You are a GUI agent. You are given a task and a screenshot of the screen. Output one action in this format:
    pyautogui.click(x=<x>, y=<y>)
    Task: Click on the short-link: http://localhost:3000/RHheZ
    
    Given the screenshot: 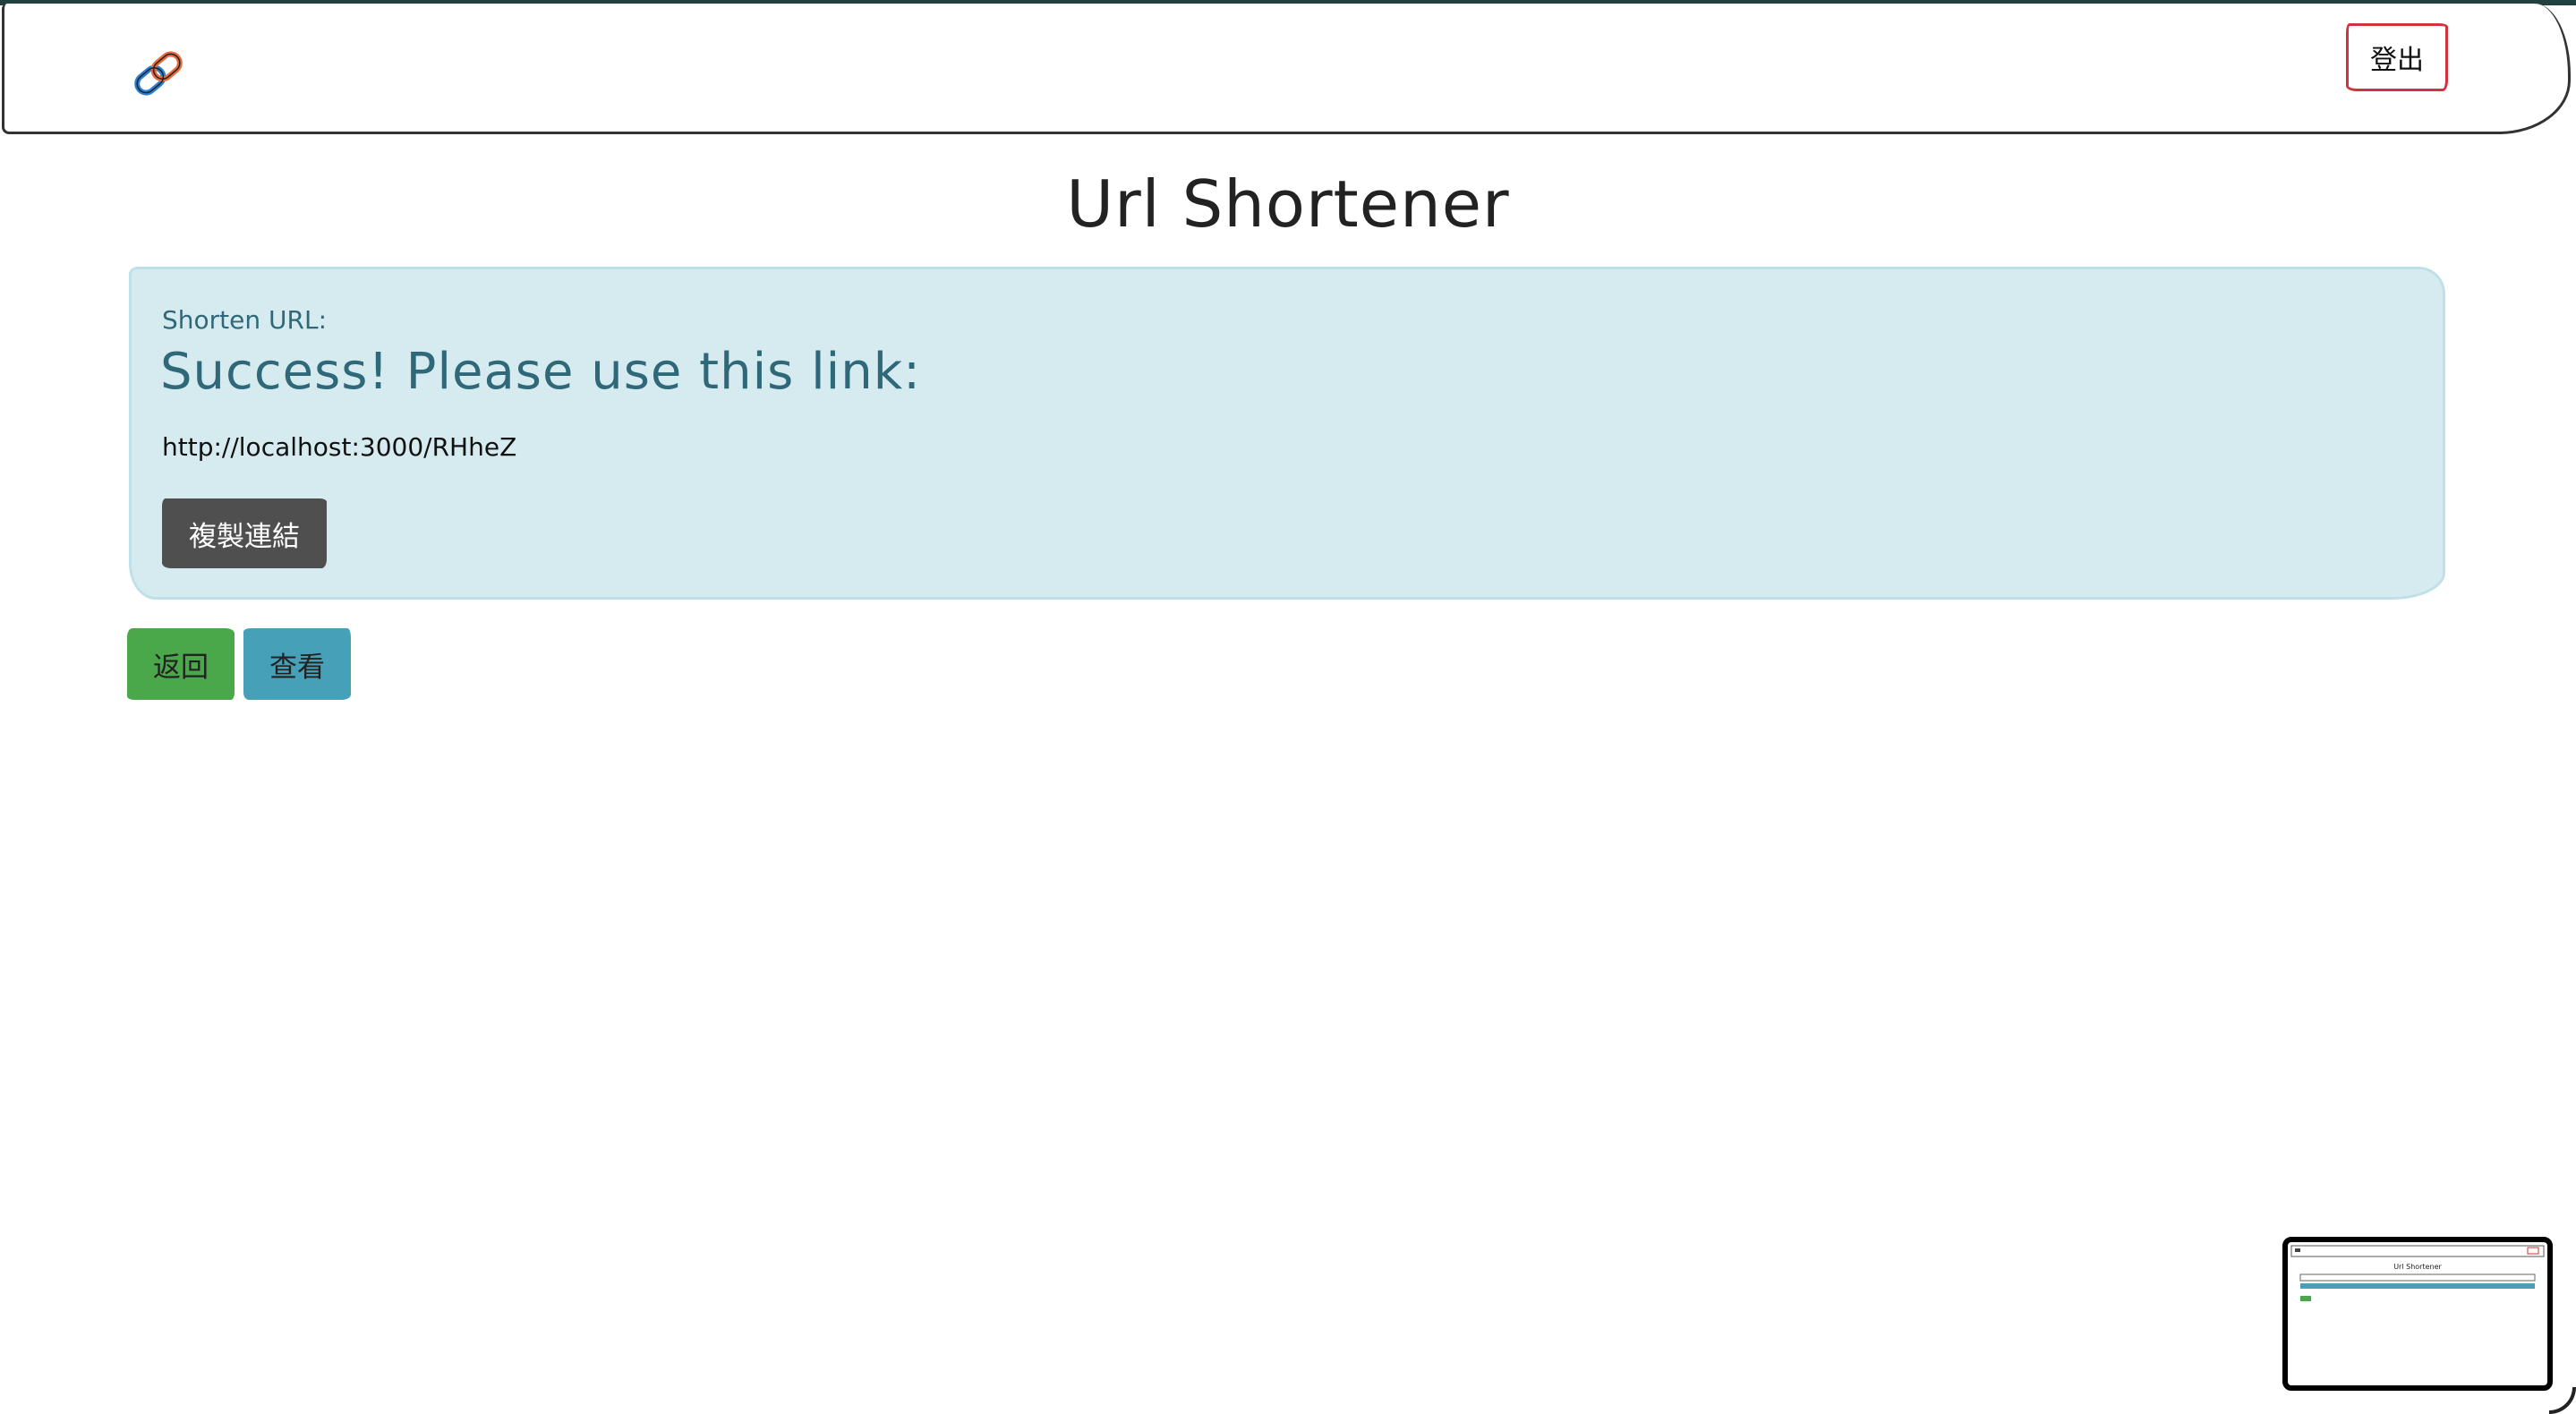 What is the action you would take?
    pyautogui.click(x=339, y=447)
    